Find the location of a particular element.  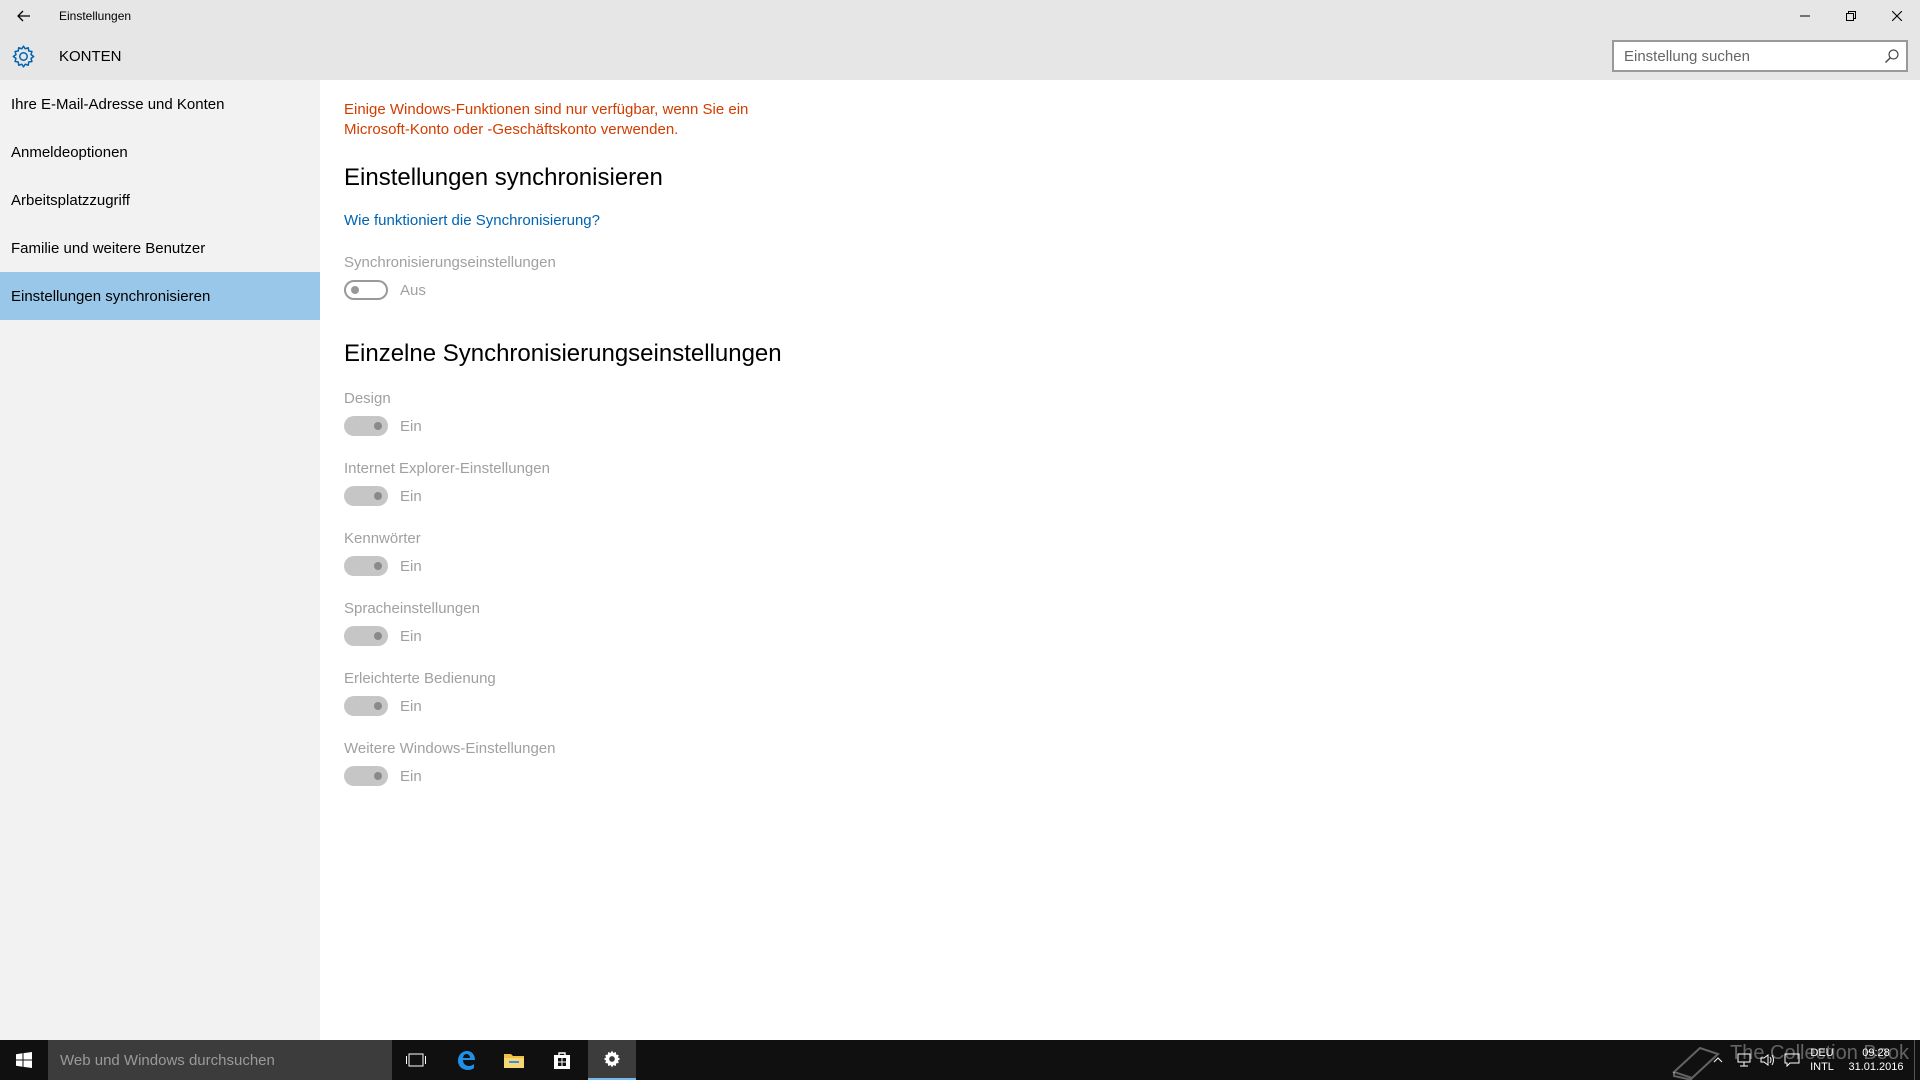

taskbar-search-placeholder: Web und Windows durchsuchen is located at coordinates (167, 1060).